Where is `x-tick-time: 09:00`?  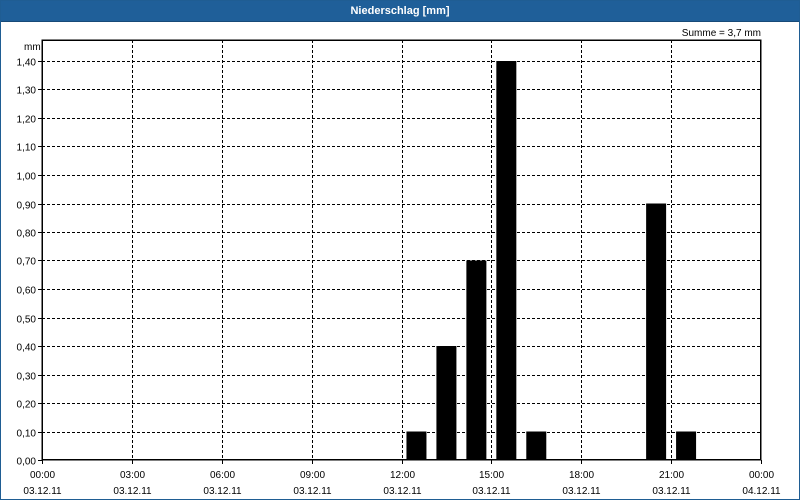
x-tick-time: 09:00 is located at coordinates (312, 475).